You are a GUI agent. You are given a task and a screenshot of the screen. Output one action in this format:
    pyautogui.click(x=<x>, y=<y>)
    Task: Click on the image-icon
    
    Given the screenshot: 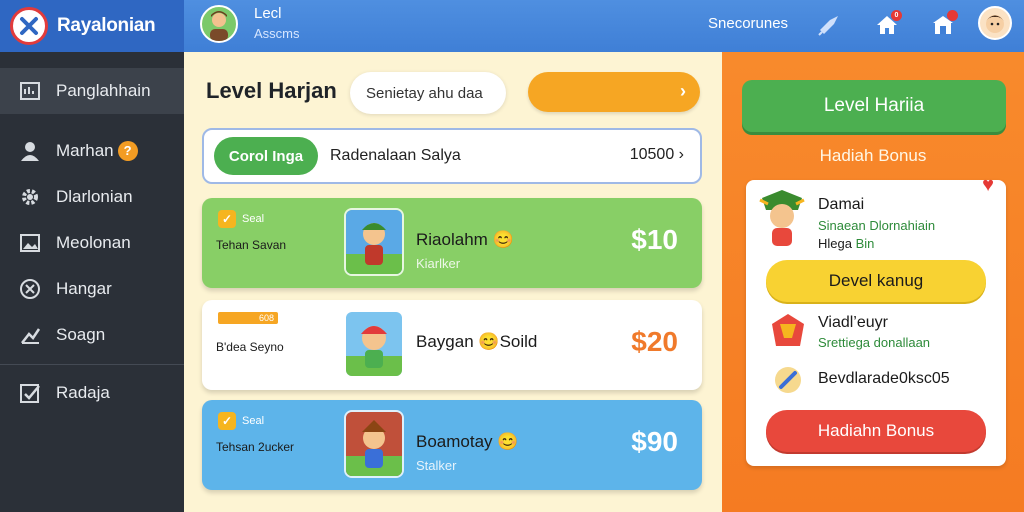 What is the action you would take?
    pyautogui.click(x=30, y=243)
    